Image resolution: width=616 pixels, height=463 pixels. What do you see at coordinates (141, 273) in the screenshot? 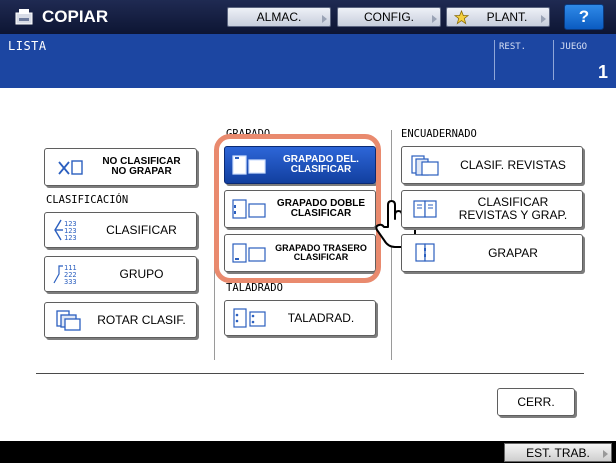
I see `grupo-label: GRUPO` at bounding box center [141, 273].